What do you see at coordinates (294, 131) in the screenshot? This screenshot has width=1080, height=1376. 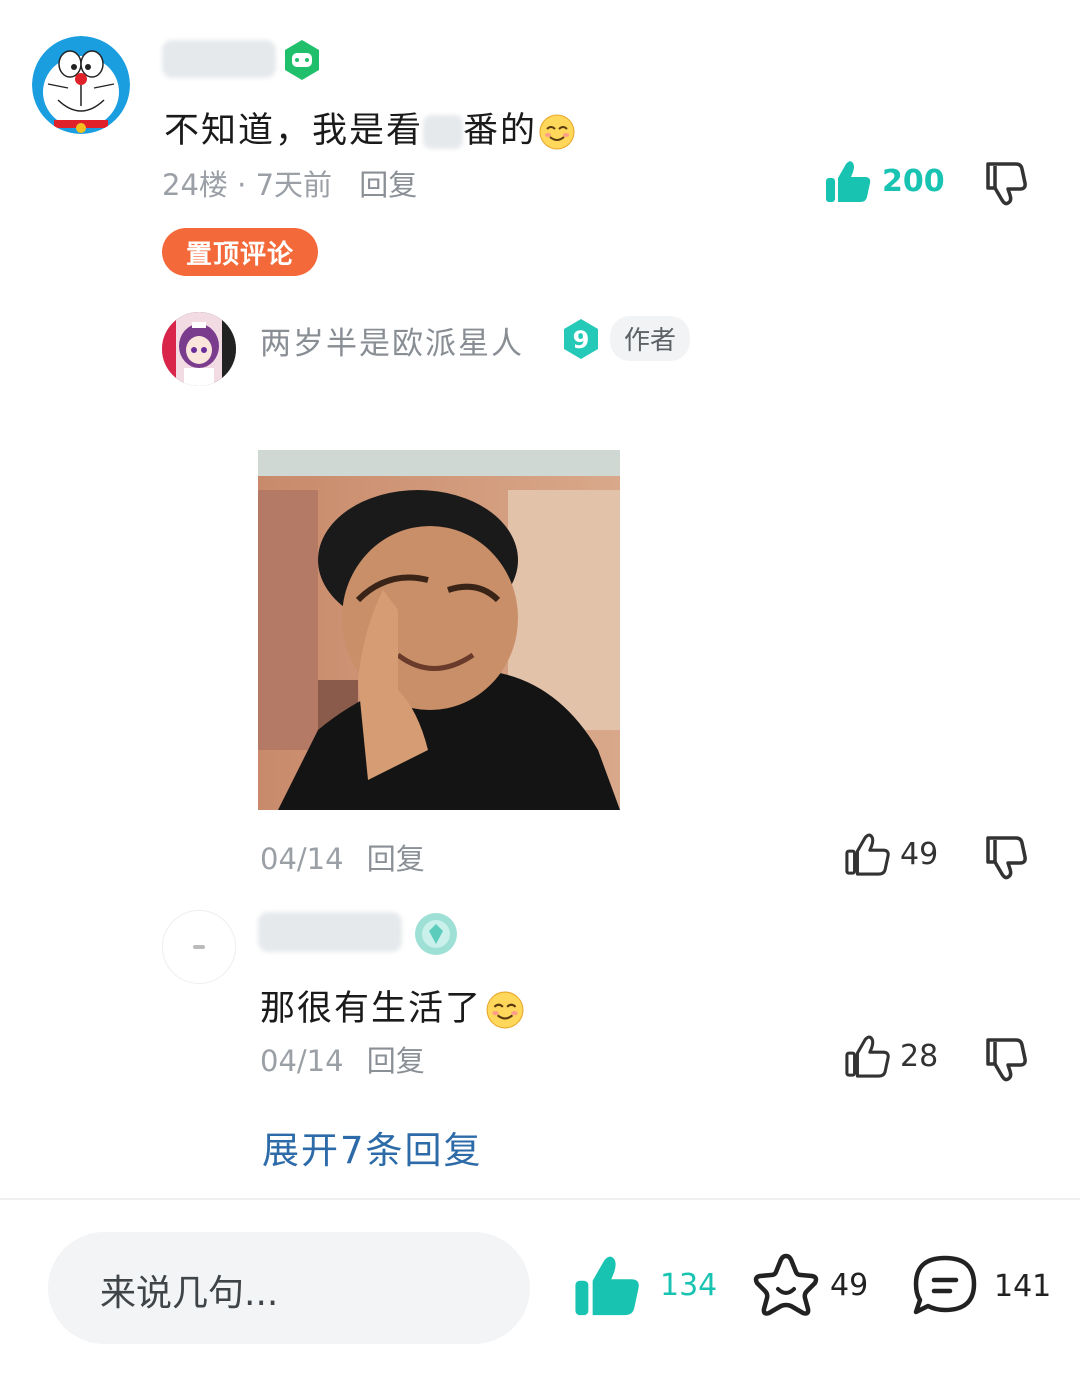 I see `comment-text-head: 不知道，我是看` at bounding box center [294, 131].